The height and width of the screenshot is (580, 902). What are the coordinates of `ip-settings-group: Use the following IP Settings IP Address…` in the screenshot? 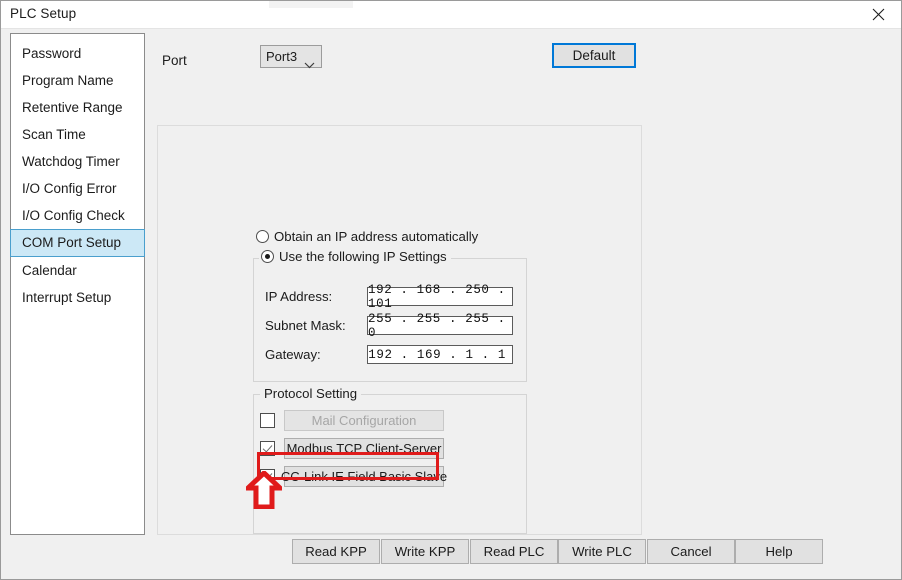 It's located at (390, 315).